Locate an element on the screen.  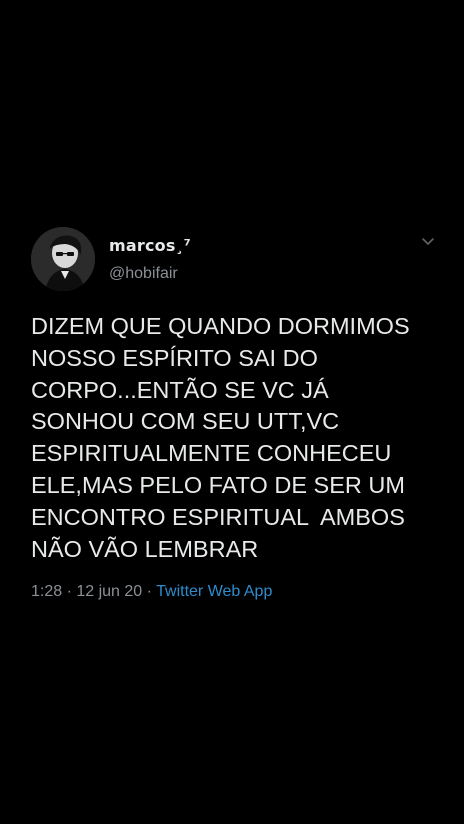
tweet-meta: 1:28 · 12 jun 20 · Twitter Web App is located at coordinates (151, 592).